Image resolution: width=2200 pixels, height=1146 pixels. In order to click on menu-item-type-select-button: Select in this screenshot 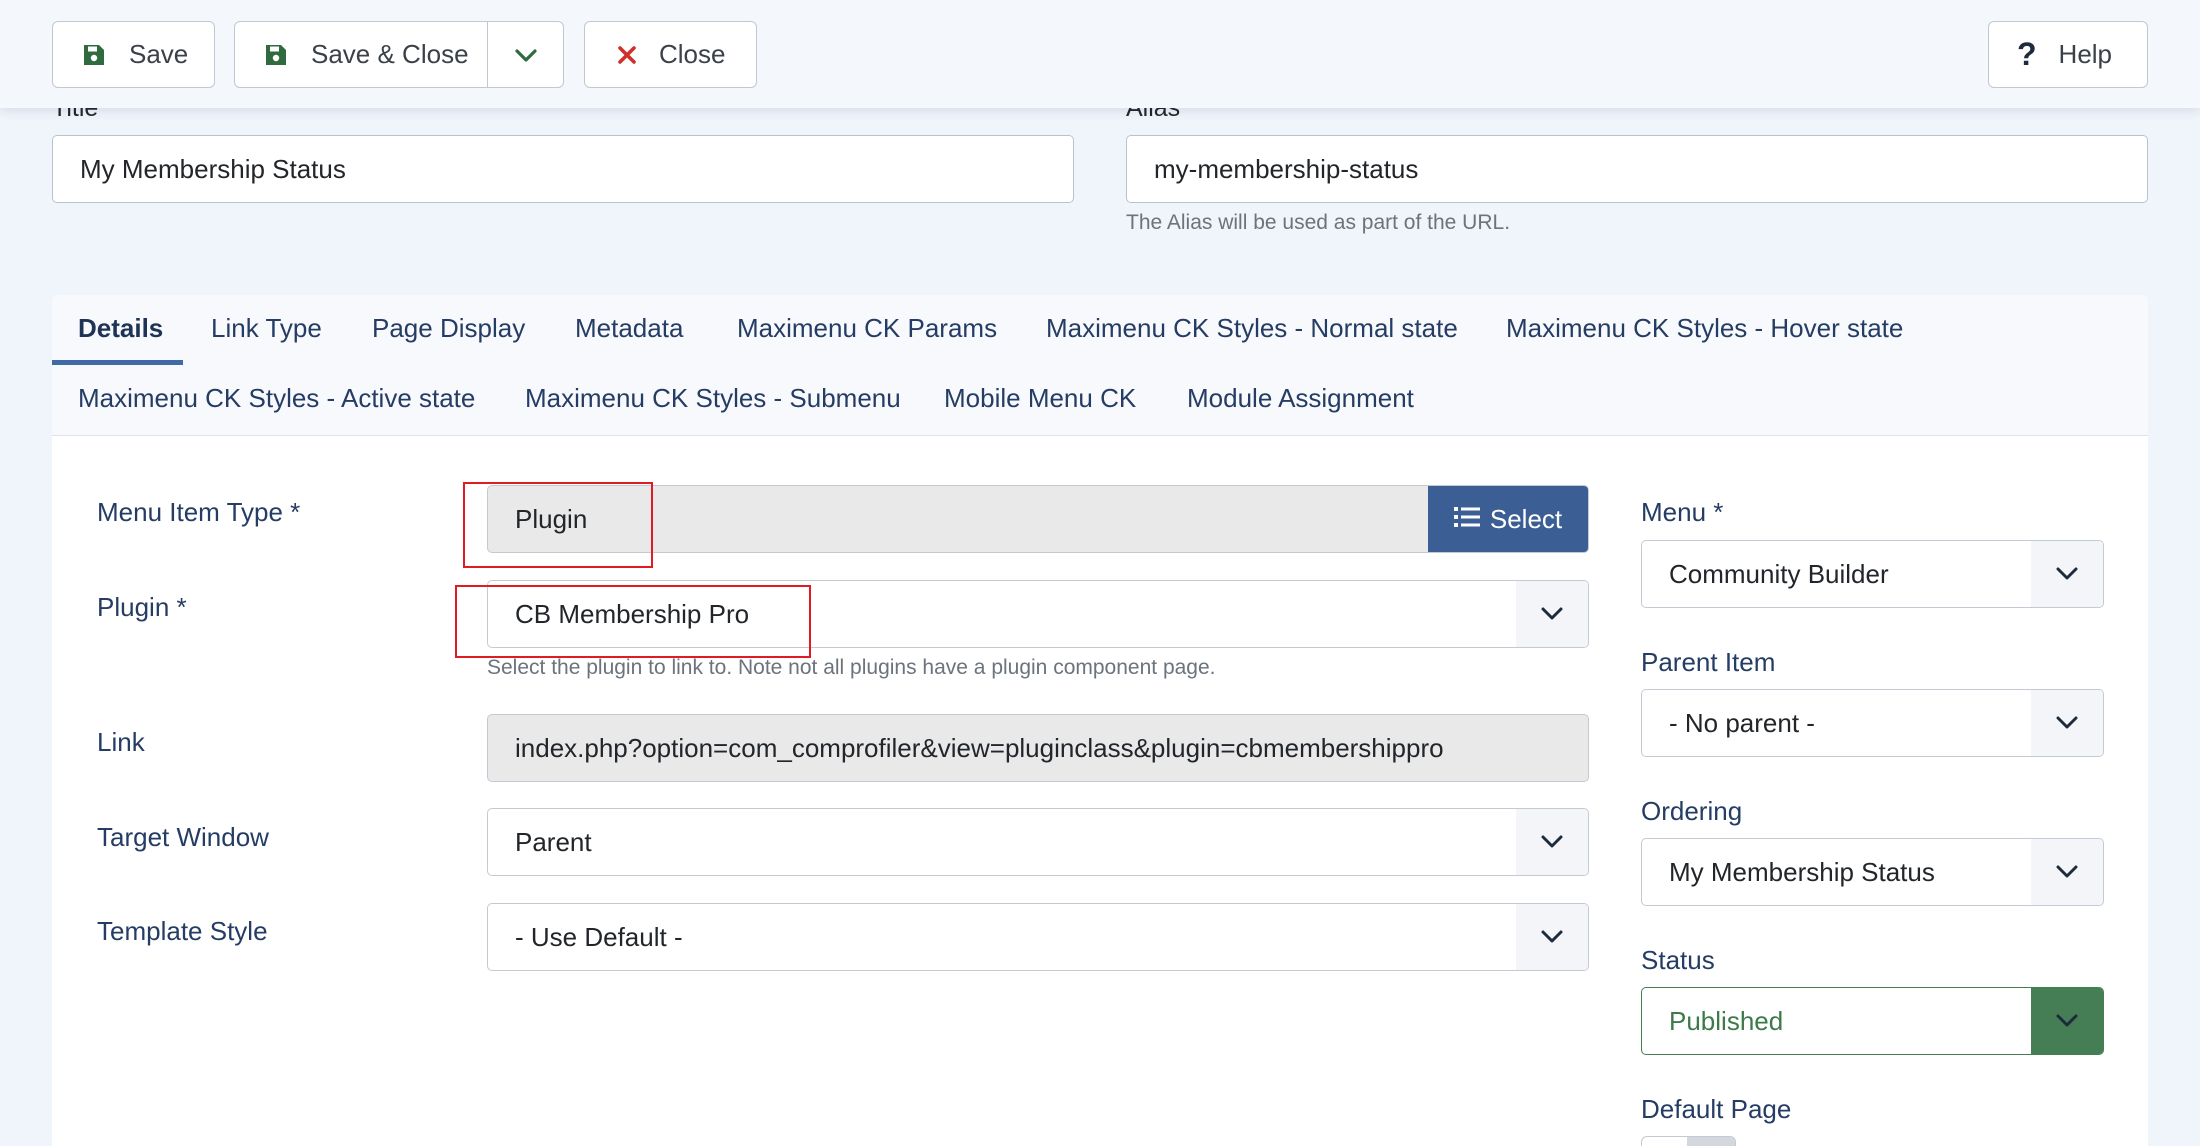, I will do `click(1508, 519)`.